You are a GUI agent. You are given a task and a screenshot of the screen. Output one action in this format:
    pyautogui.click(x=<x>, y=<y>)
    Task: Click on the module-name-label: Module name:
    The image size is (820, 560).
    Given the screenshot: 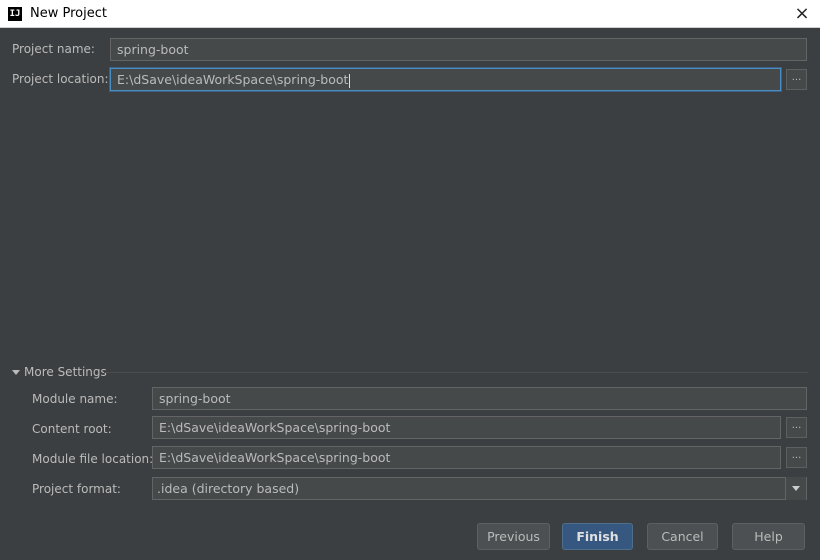 What is the action you would take?
    pyautogui.click(x=75, y=399)
    